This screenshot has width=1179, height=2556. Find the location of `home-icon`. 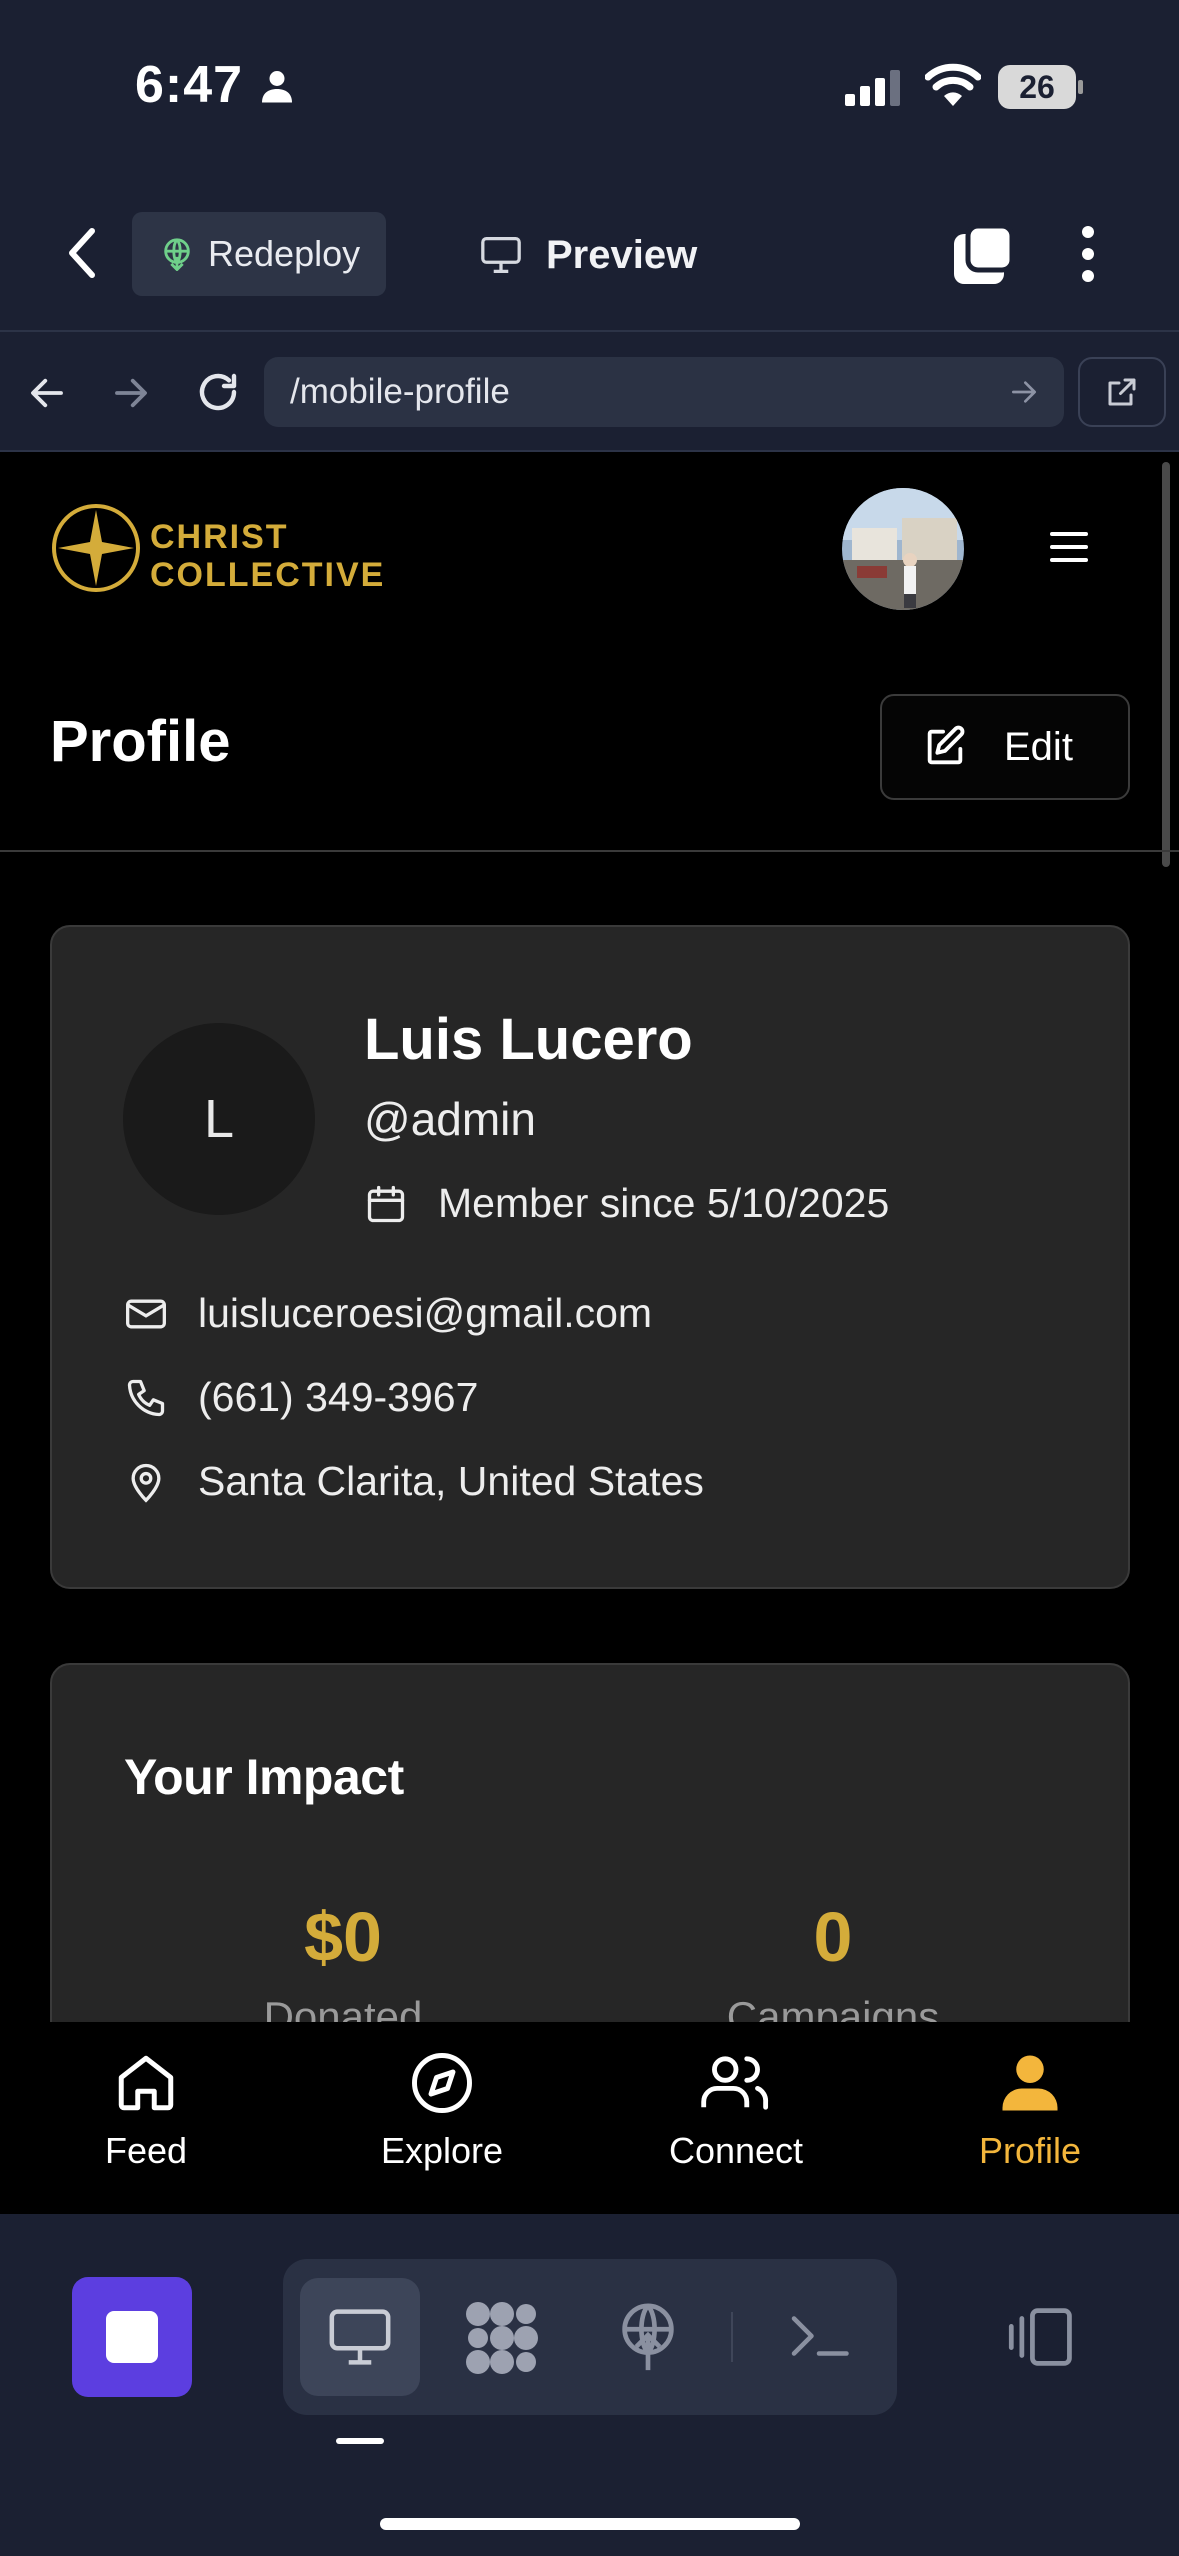

home-icon is located at coordinates (146, 2083).